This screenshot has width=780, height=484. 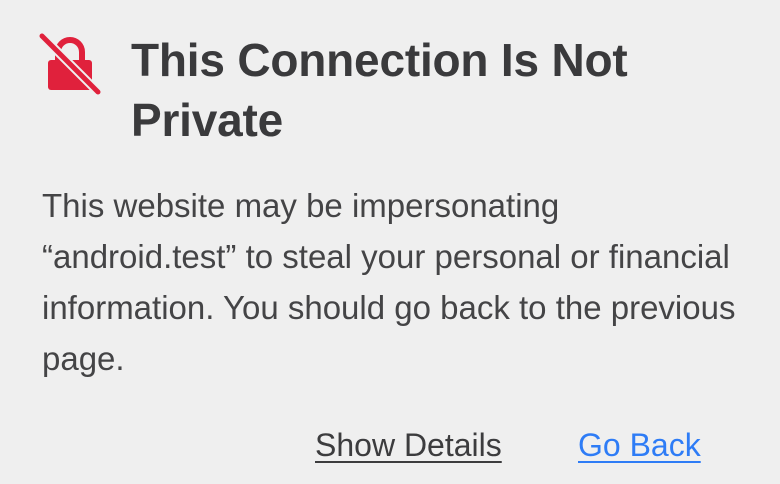 What do you see at coordinates (639, 445) in the screenshot?
I see `go-back-link: Go Back` at bounding box center [639, 445].